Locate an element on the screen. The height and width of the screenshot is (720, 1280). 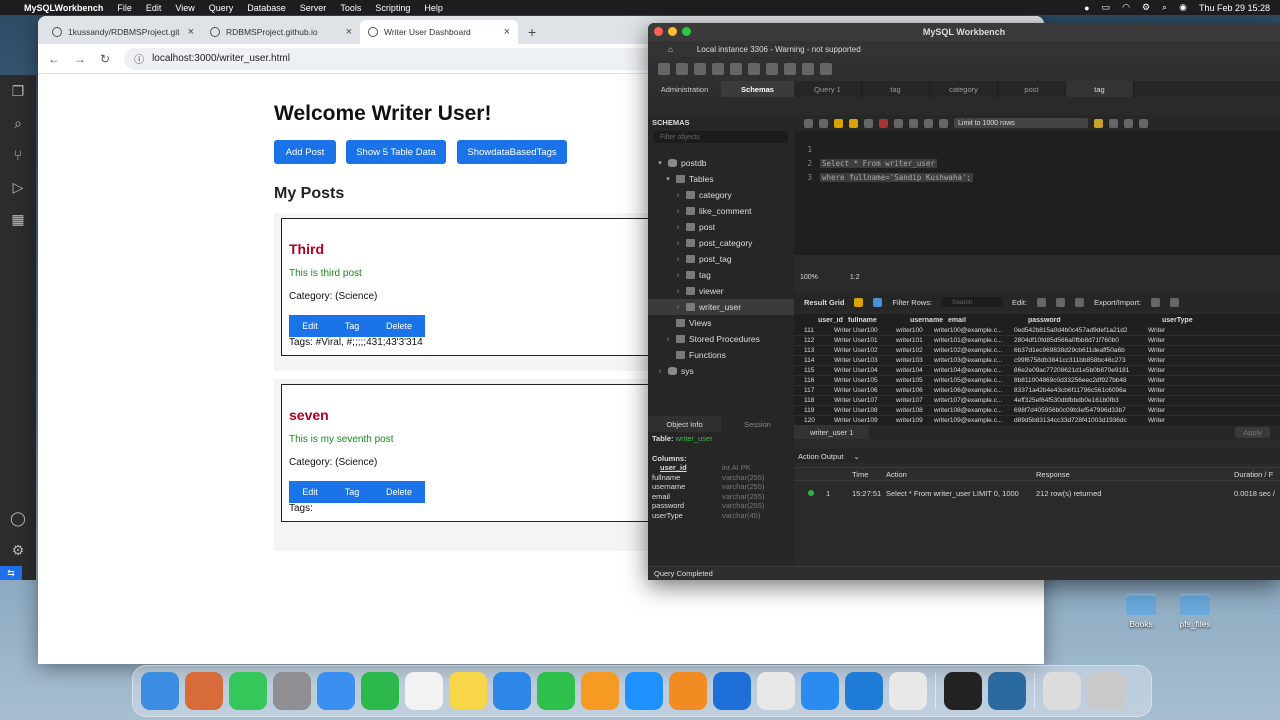
tree-item-sys: › sys is located at coordinates (721, 371).